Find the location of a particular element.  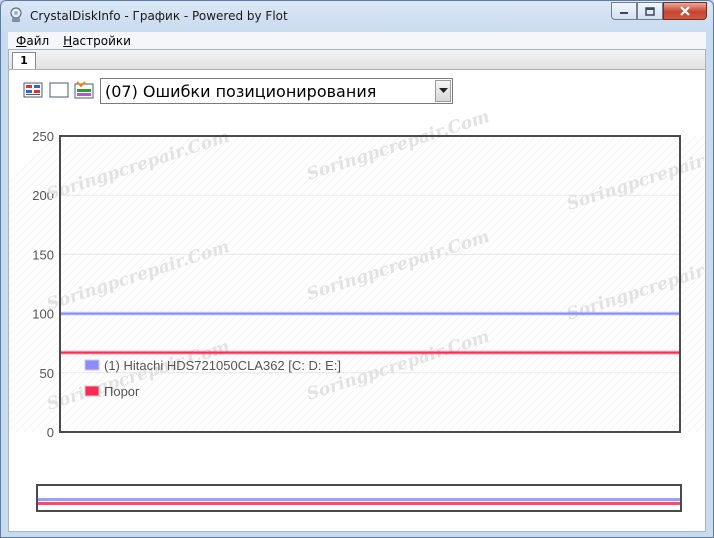

maximize-button is located at coordinates (650, 11).